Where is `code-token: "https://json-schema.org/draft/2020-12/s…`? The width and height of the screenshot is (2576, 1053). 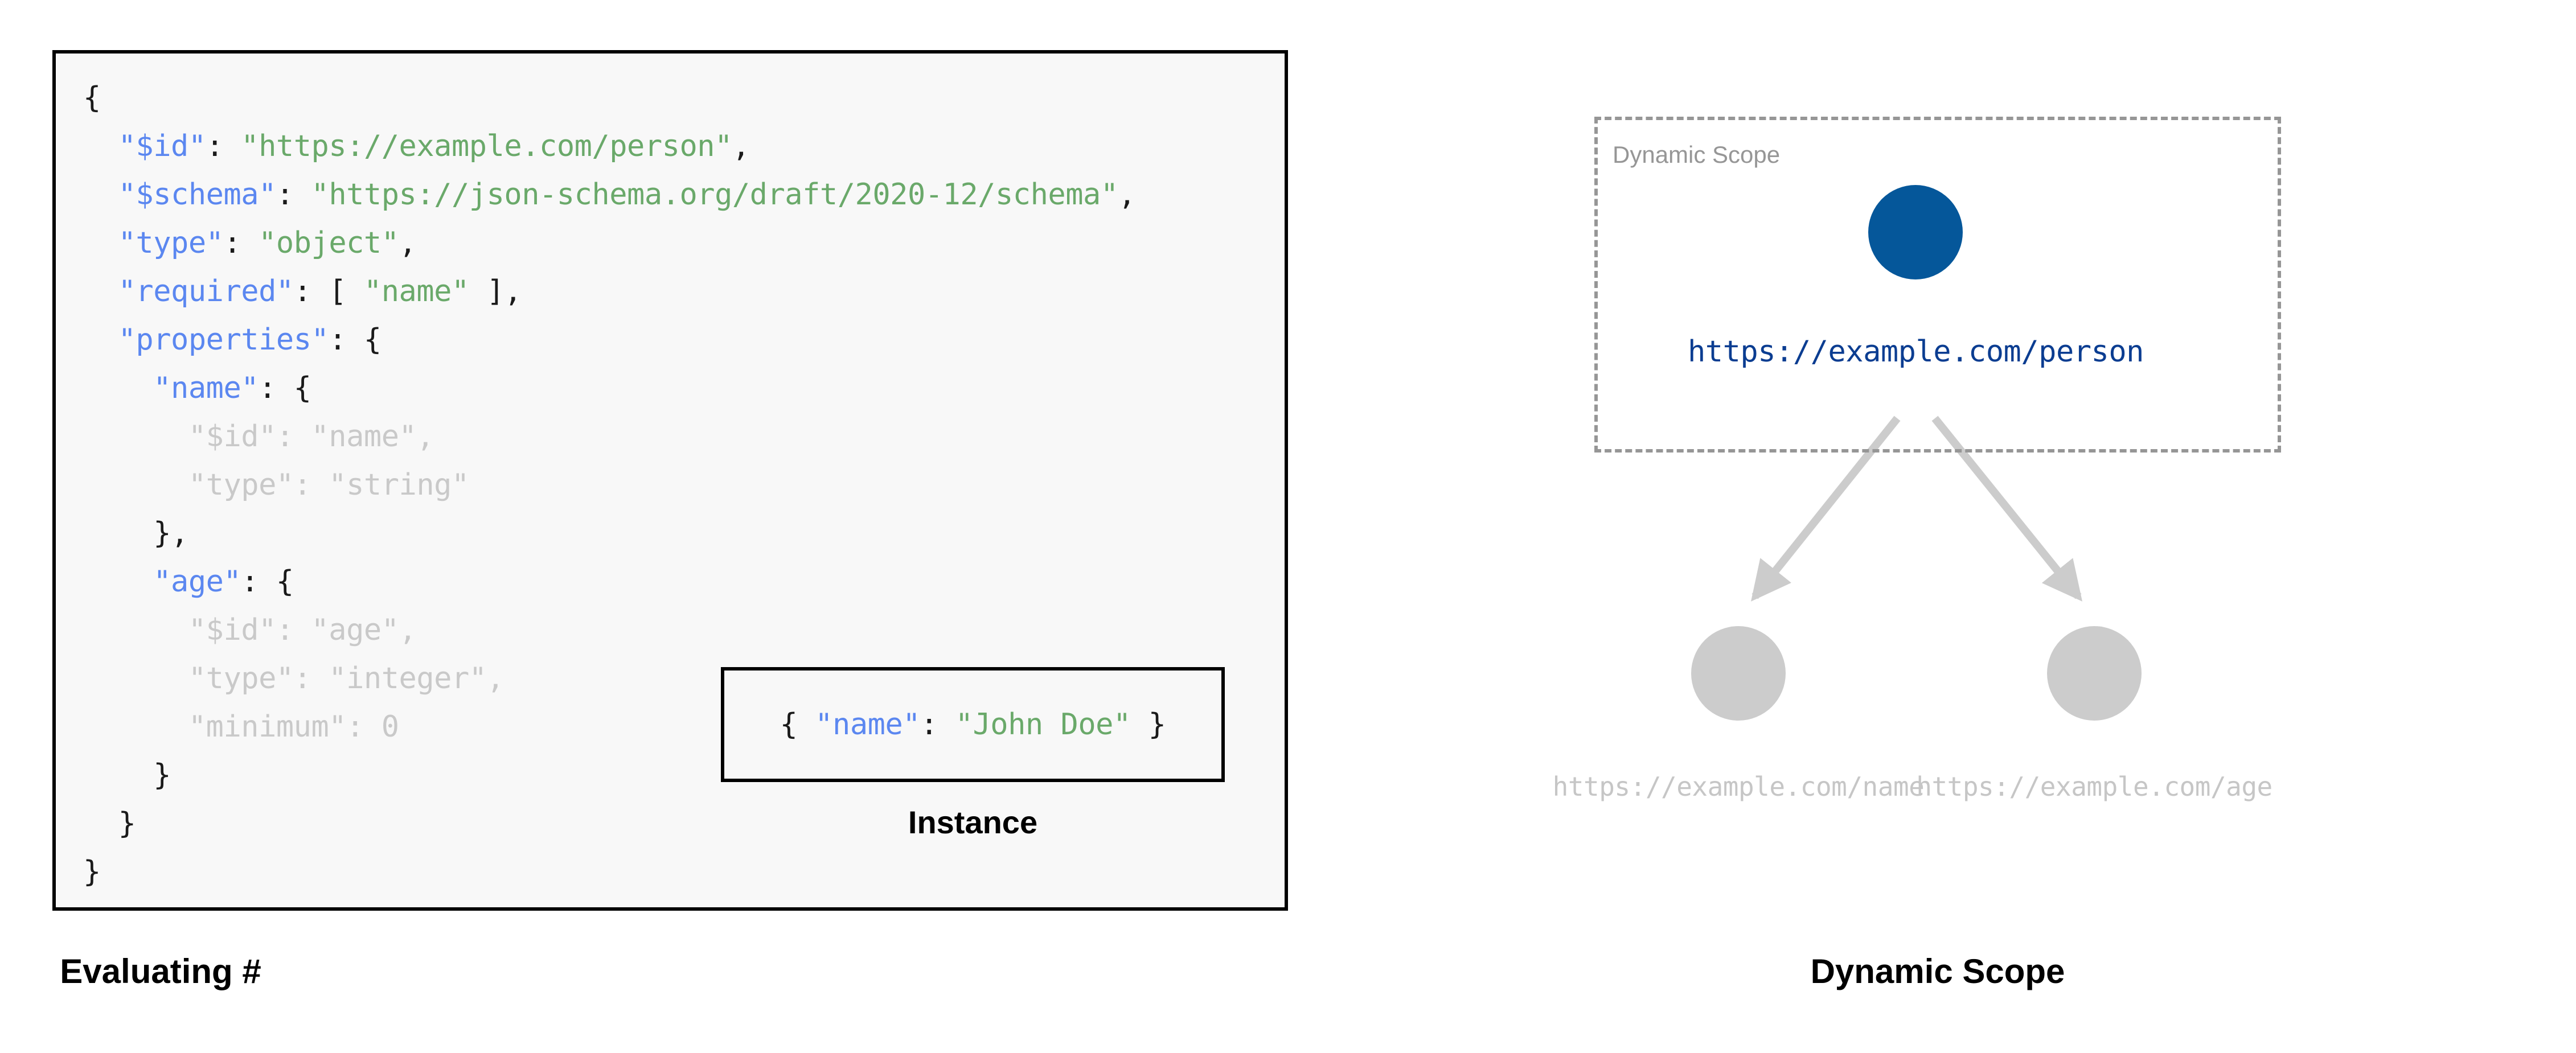
code-token: "https://json-schema.org/draft/2020-12/s… is located at coordinates (715, 195).